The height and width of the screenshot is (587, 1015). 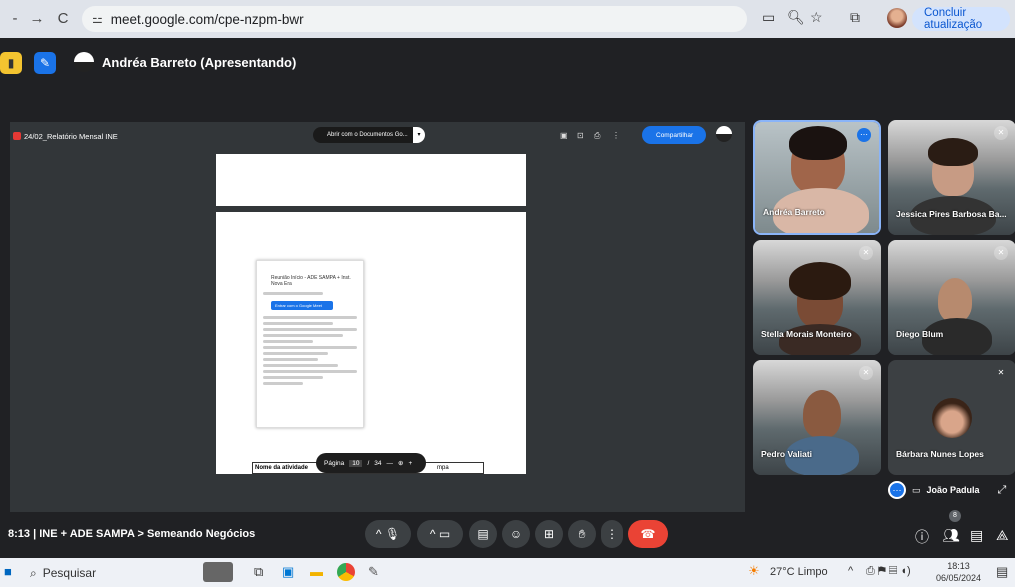 I want to click on print-icon: ▣, so click(x=564, y=135).